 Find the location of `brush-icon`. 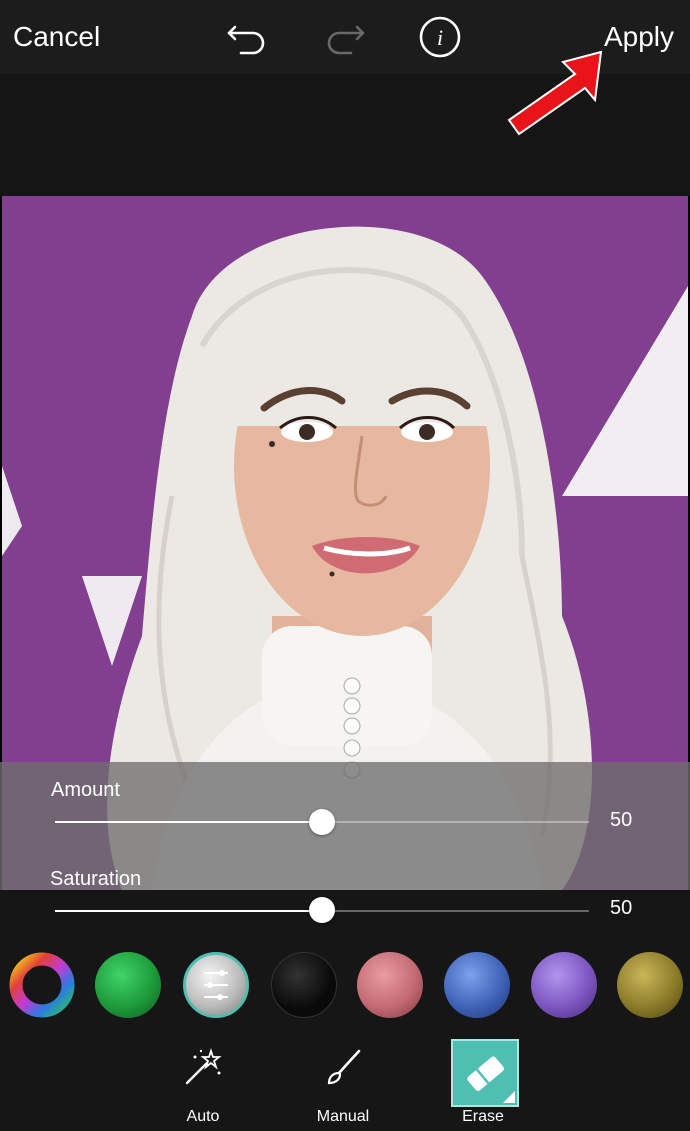

brush-icon is located at coordinates (343, 1067).